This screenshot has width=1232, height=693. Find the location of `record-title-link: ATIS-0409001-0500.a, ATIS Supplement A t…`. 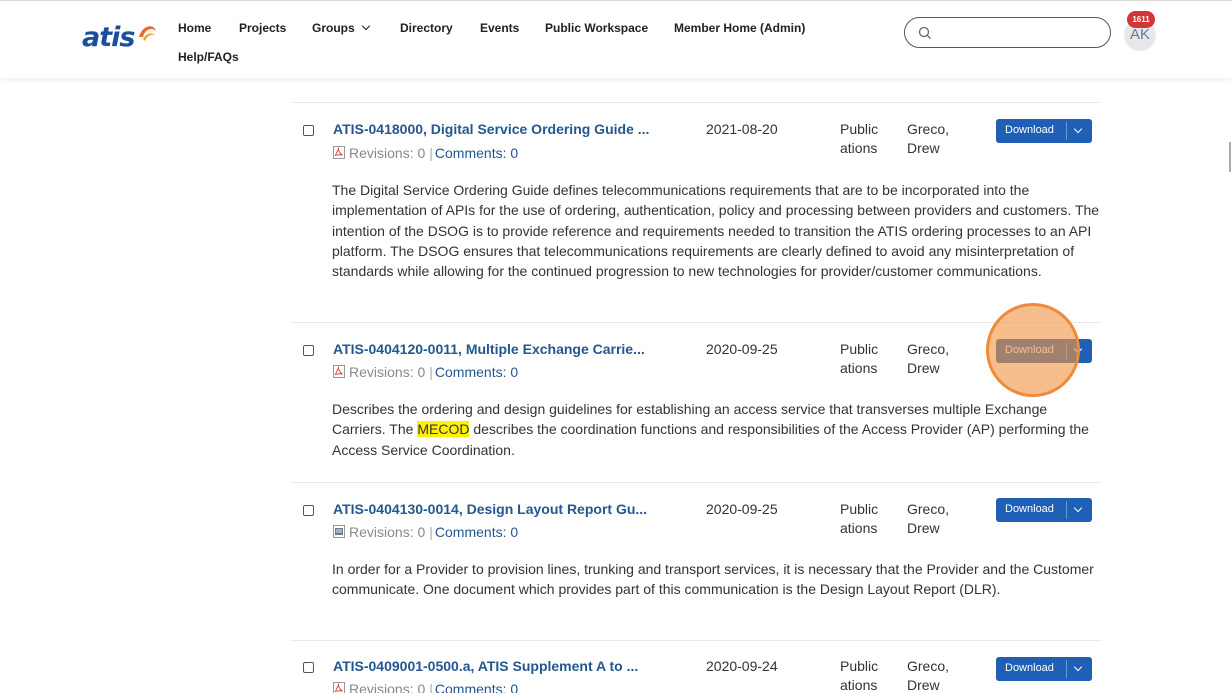

record-title-link: ATIS-0409001-0500.a, ATIS Supplement A t… is located at coordinates (485, 666).